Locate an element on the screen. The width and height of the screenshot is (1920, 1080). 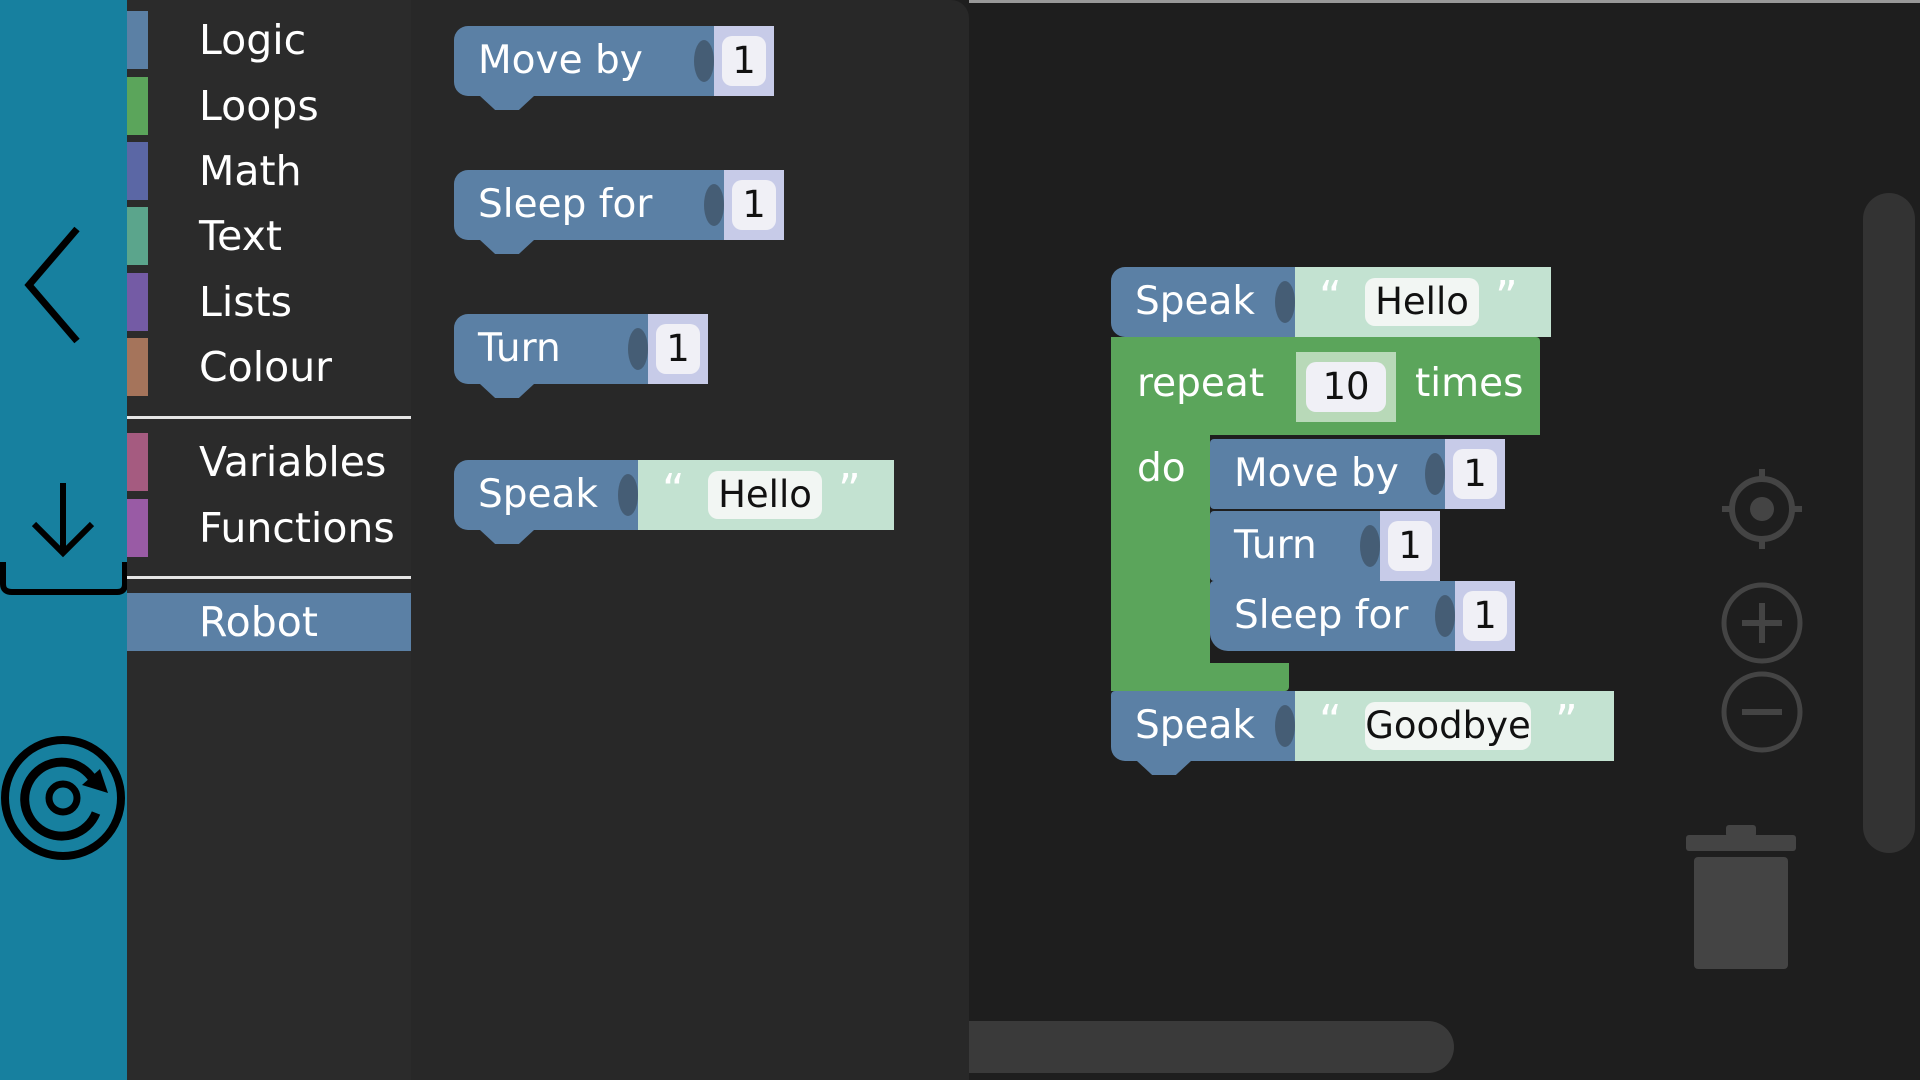
category-variables: Variables is located at coordinates (269, 462).